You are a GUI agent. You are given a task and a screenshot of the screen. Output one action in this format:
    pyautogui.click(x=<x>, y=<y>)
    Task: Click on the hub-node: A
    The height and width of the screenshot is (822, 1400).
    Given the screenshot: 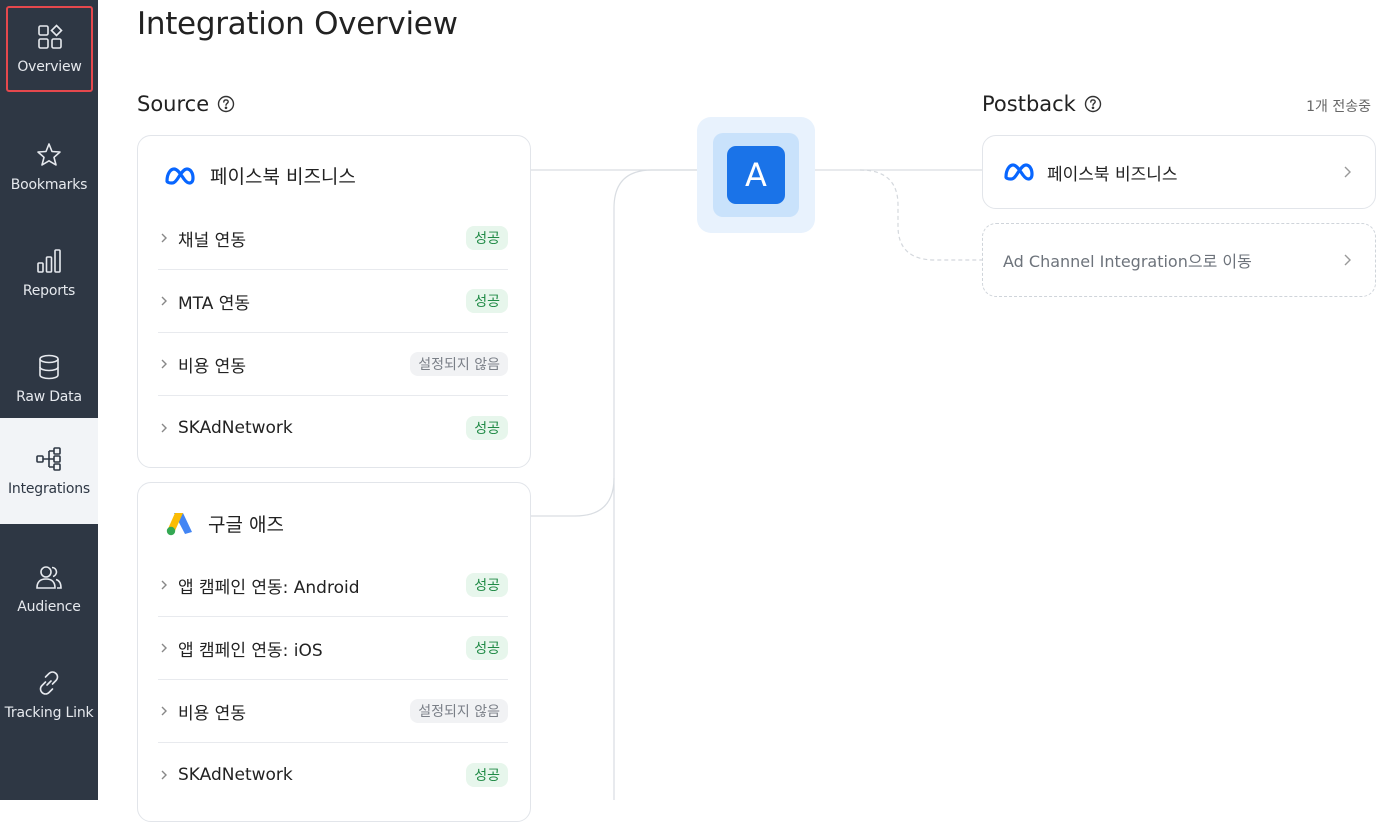 What is the action you would take?
    pyautogui.click(x=756, y=175)
    